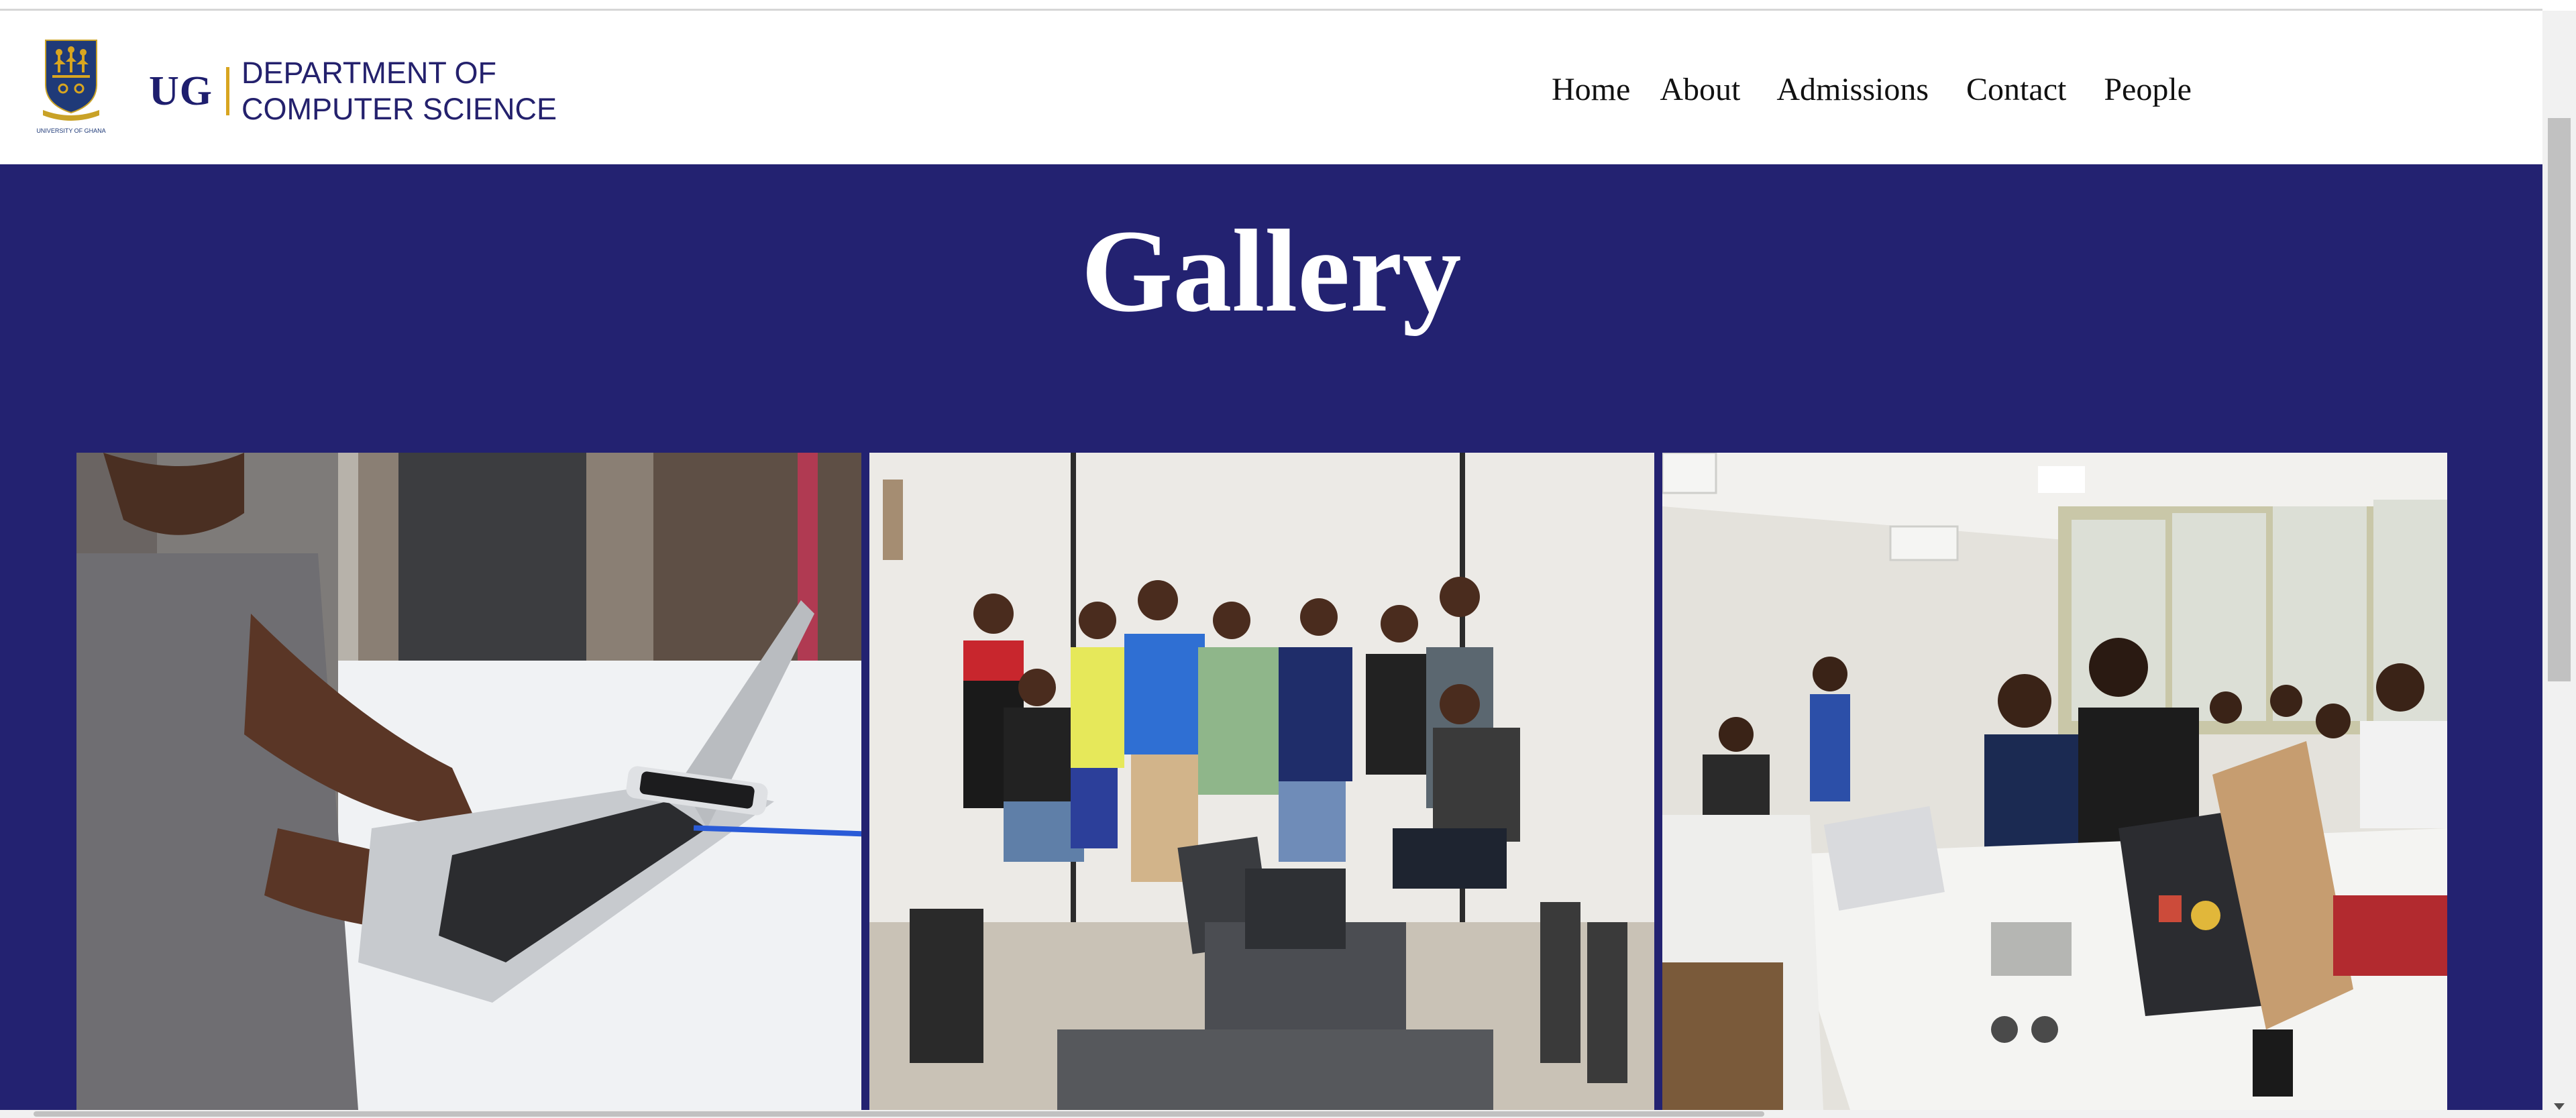  I want to click on department-wordmark: UG DEPARTMENT OF COMPUTER SCIENCE, so click(353, 91).